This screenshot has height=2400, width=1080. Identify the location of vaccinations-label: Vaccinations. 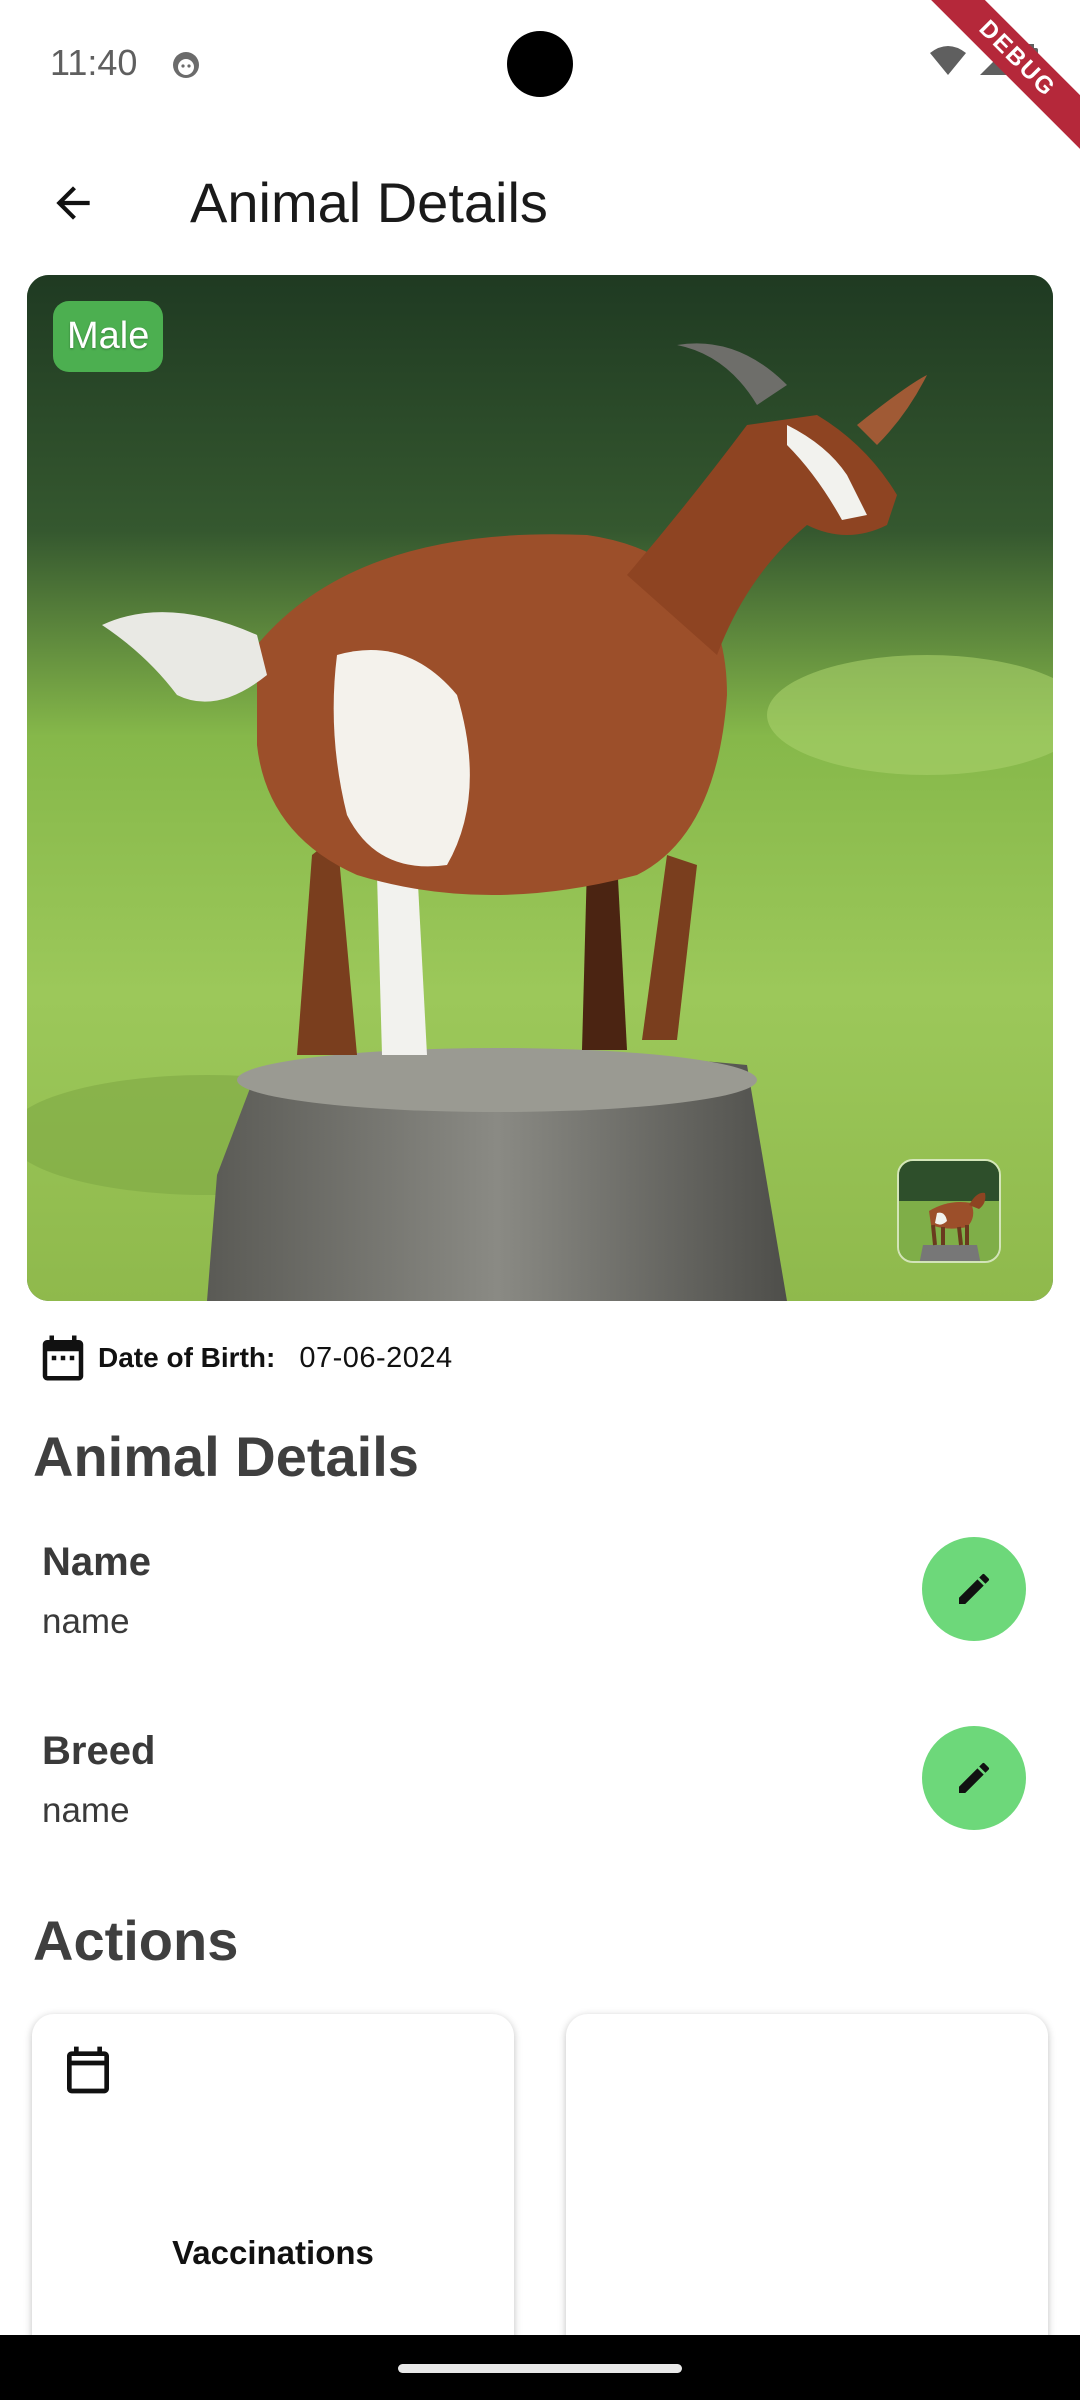
(273, 2252).